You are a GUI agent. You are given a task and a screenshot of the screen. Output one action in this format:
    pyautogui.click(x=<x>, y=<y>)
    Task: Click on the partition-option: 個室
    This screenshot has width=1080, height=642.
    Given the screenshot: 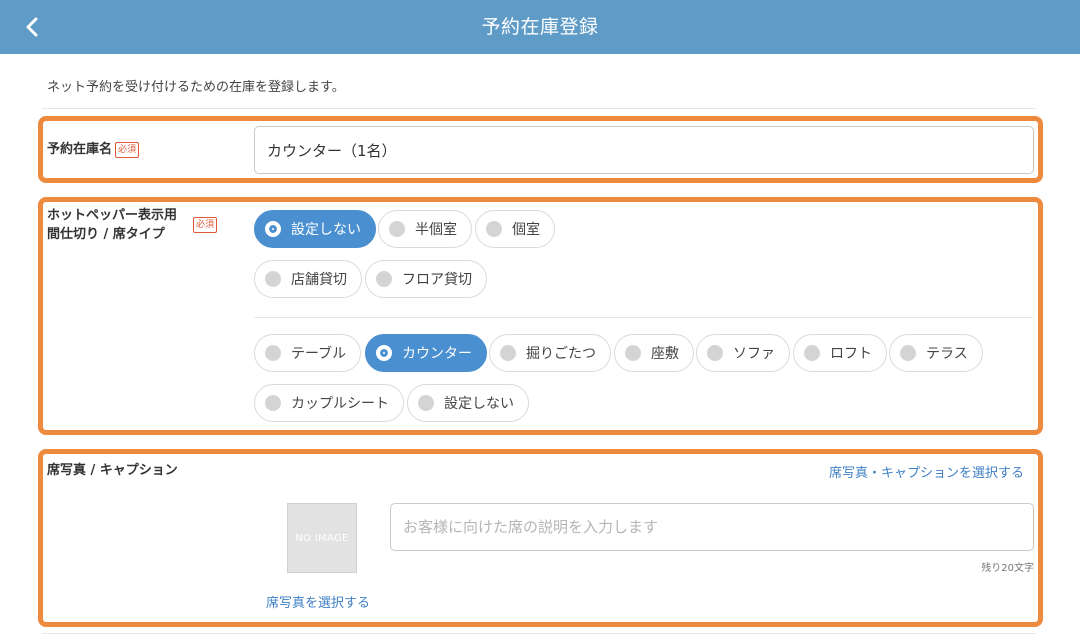 What is the action you would take?
    pyautogui.click(x=515, y=229)
    